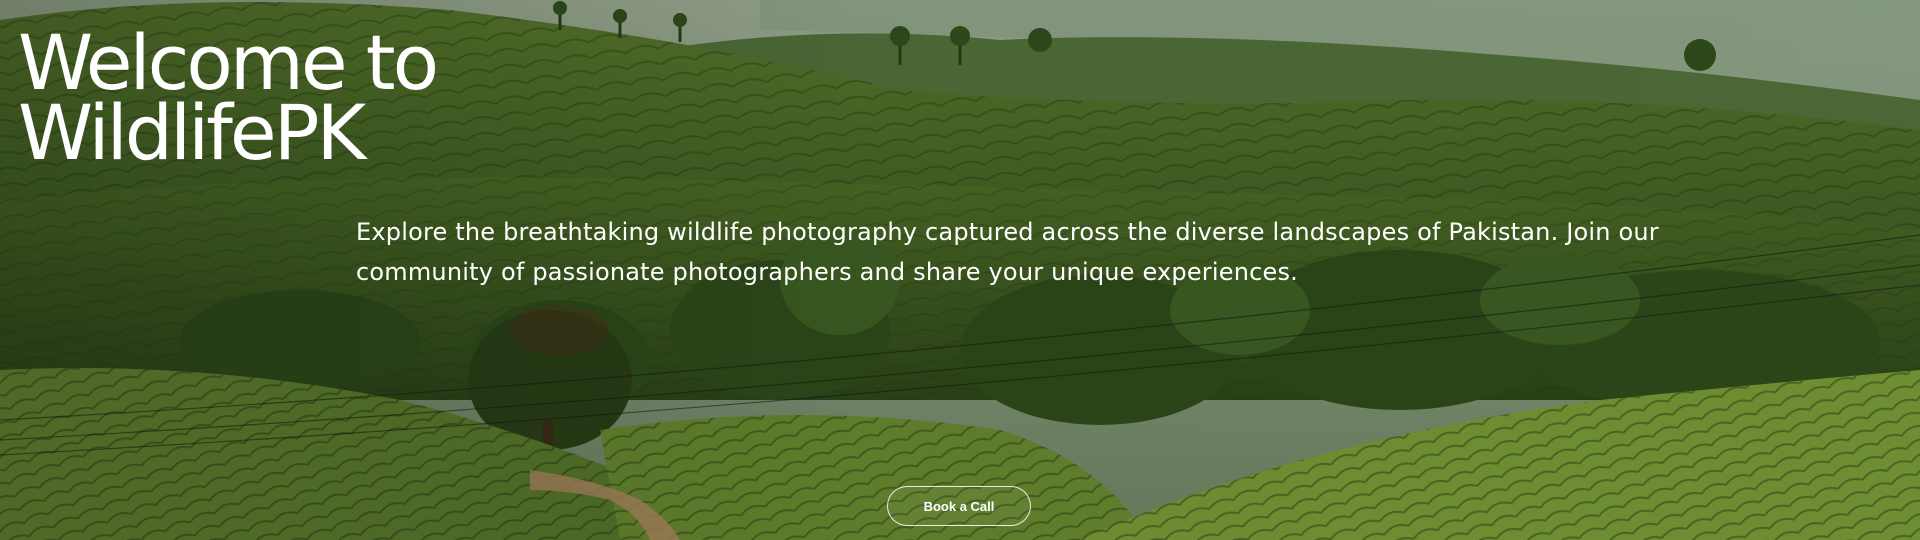  I want to click on book-a-call-button: Book a Call, so click(959, 506).